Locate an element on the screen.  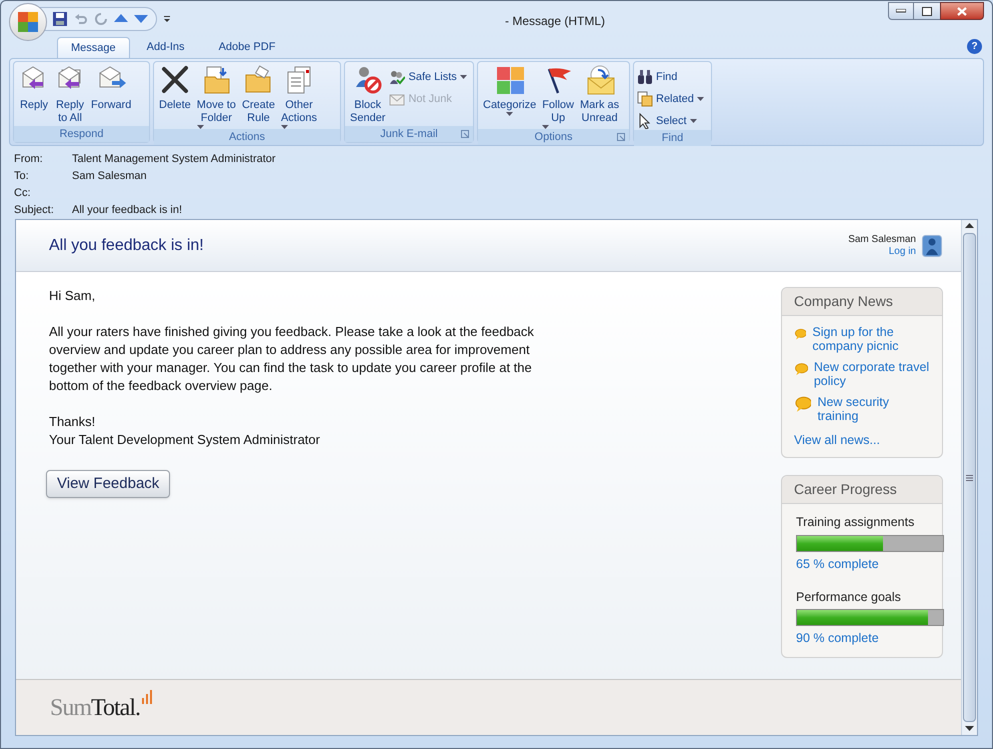
people-check-icon is located at coordinates (397, 77).